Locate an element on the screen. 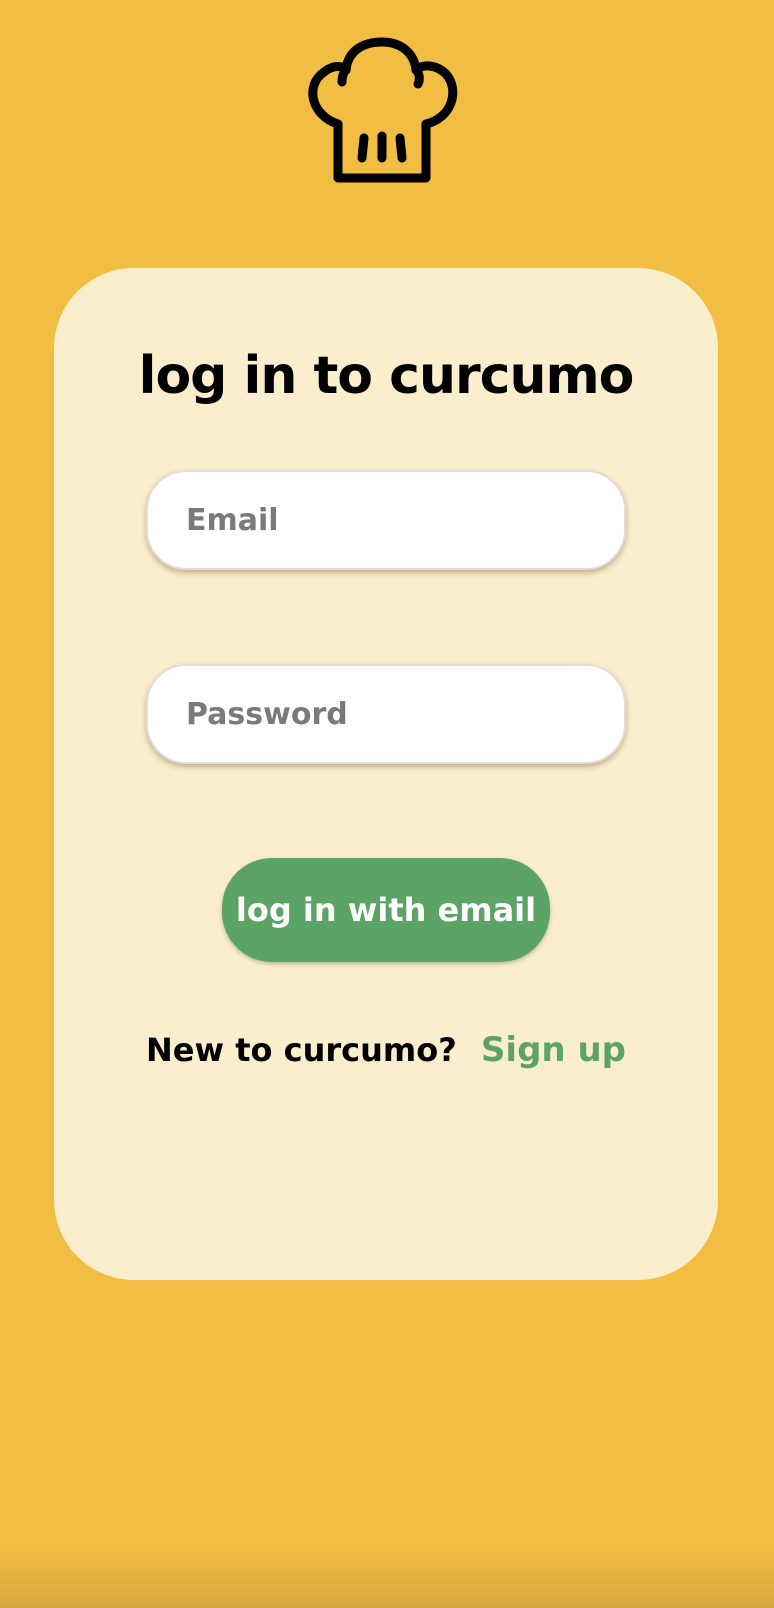  bottom-shade is located at coordinates (387, 1578).